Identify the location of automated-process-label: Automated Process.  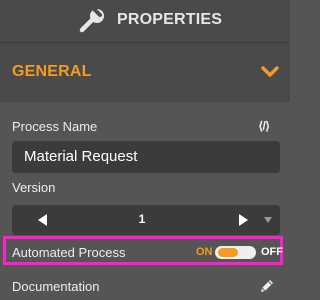
(69, 252).